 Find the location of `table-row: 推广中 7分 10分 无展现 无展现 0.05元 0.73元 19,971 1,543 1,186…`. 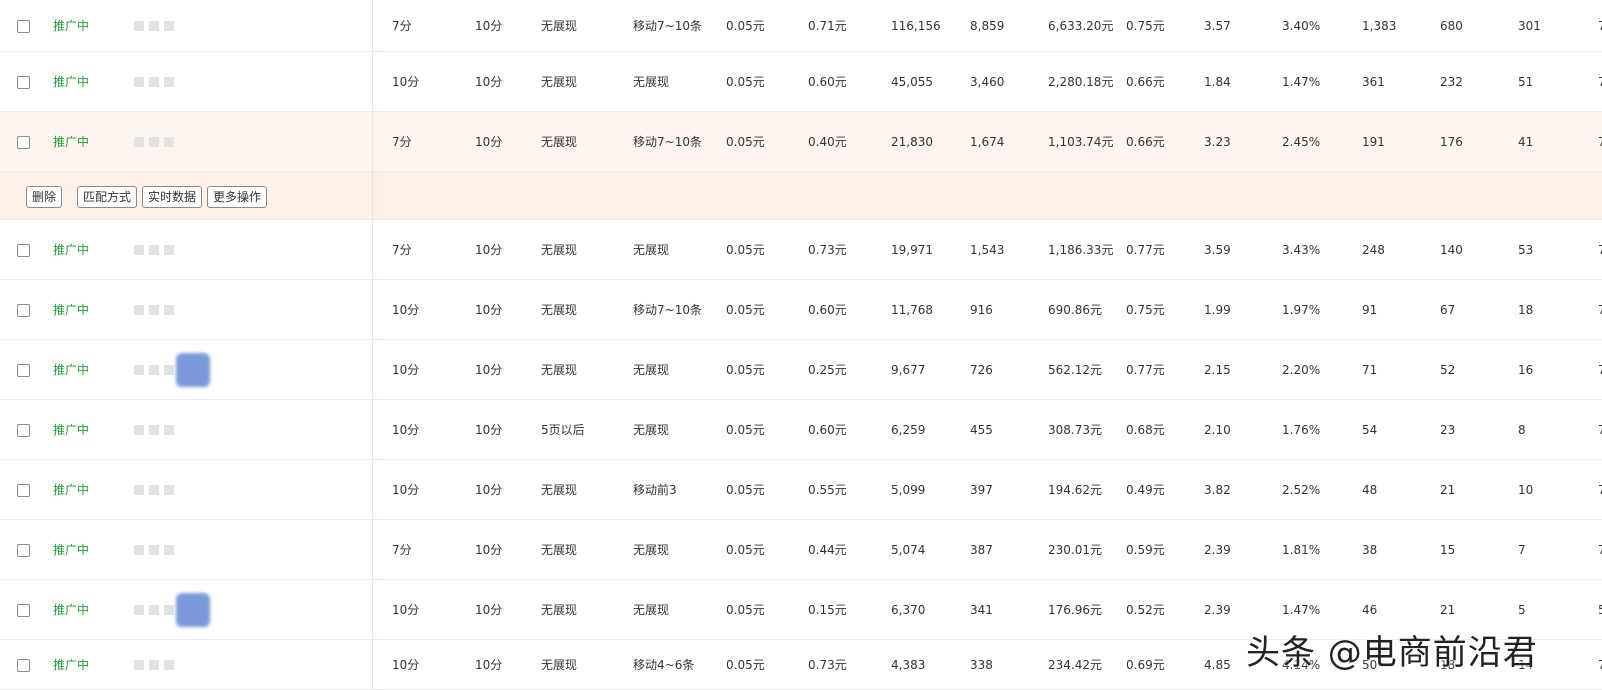

table-row: 推广中 7分 10分 无展现 无展现 0.05元 0.73元 19,971 1,543 1,186… is located at coordinates (801, 250).